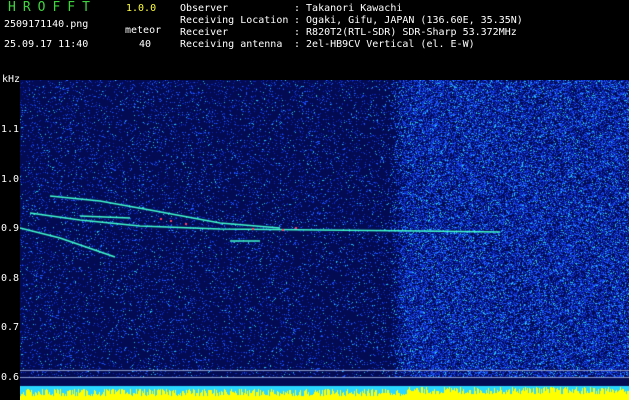  Describe the element at coordinates (204, 8) in the screenshot. I see `info-key: Observer` at that location.